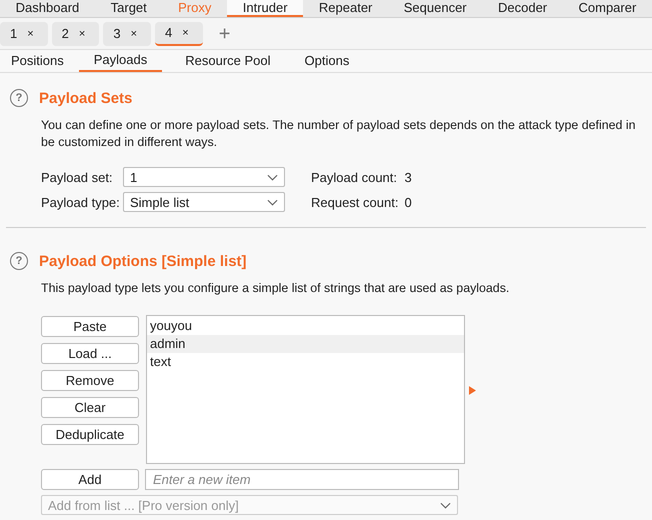 This screenshot has height=520, width=652. What do you see at coordinates (90, 407) in the screenshot?
I see `action-button: Clear` at bounding box center [90, 407].